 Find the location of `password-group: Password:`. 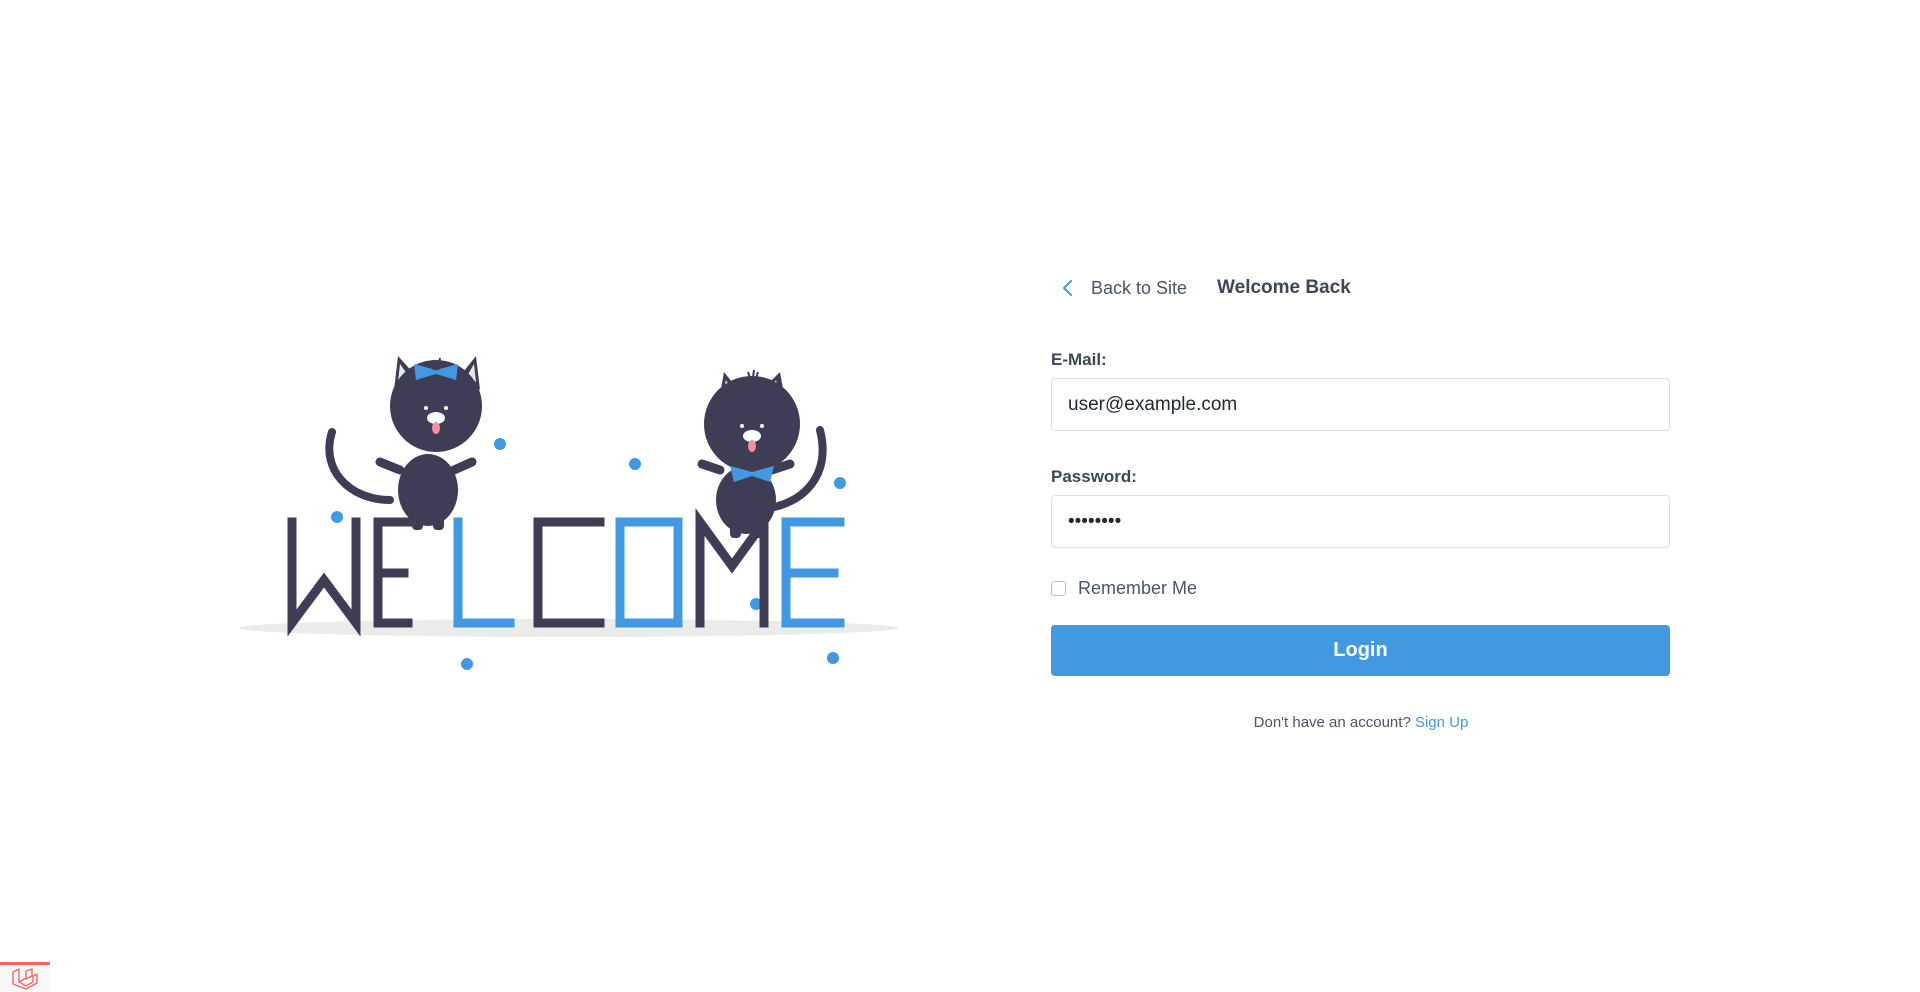

password-group: Password: is located at coordinates (1361, 507).